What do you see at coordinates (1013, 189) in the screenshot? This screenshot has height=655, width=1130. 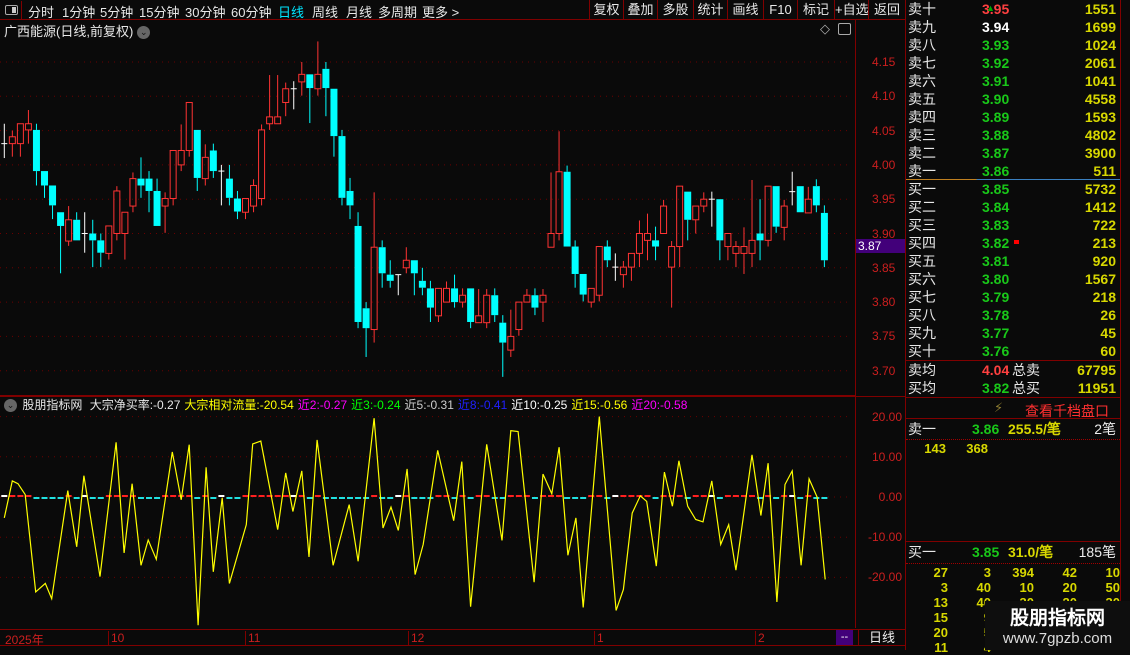 I see `bid-level: 买一 3.85 5732` at bounding box center [1013, 189].